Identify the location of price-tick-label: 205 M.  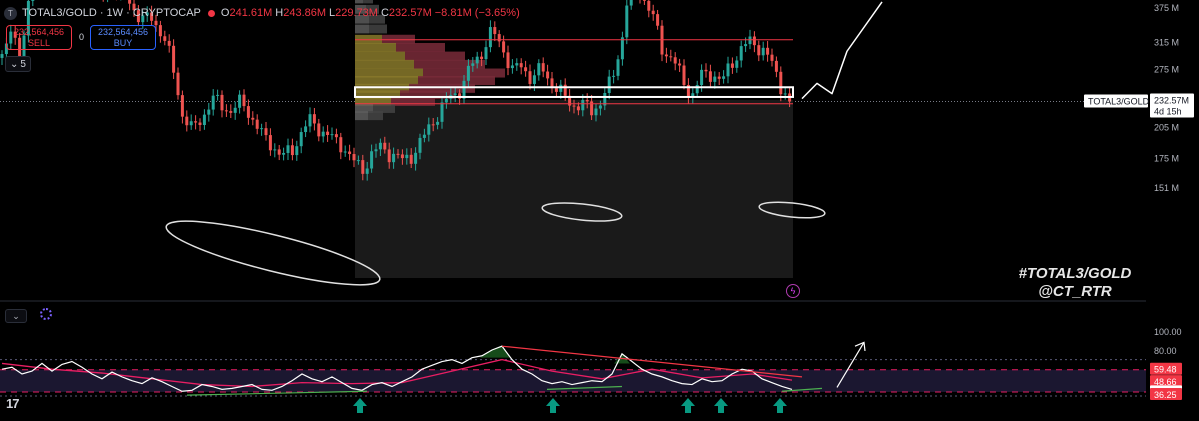
(1166, 127).